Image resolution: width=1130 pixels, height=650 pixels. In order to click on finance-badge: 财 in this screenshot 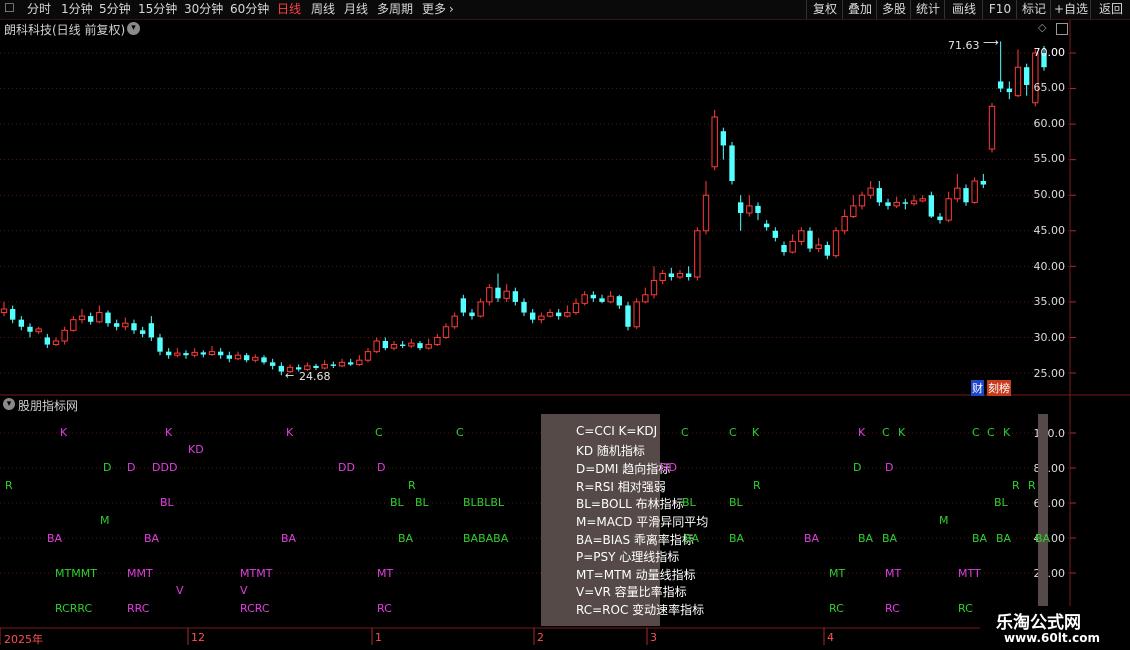, I will do `click(977, 388)`.